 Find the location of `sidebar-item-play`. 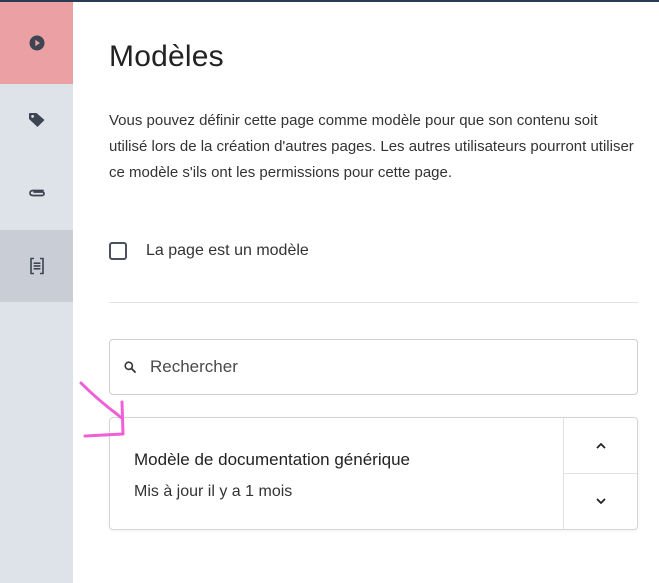

sidebar-item-play is located at coordinates (36, 43).